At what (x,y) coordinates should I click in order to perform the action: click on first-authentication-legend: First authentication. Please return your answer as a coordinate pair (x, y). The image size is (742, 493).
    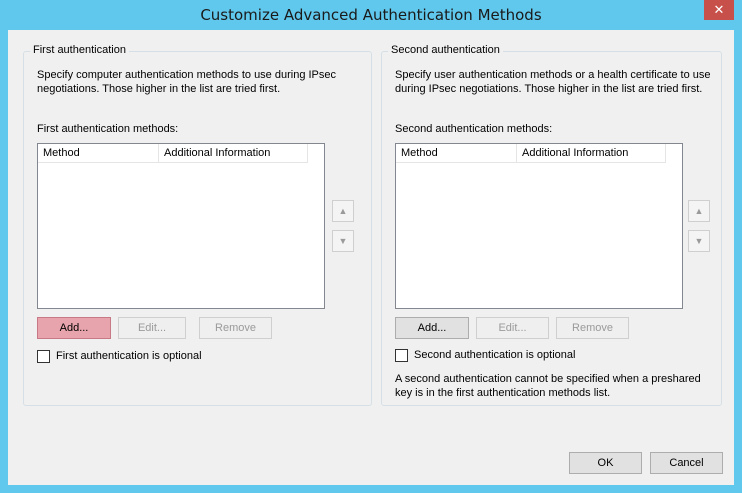
    Looking at the image, I should click on (79, 50).